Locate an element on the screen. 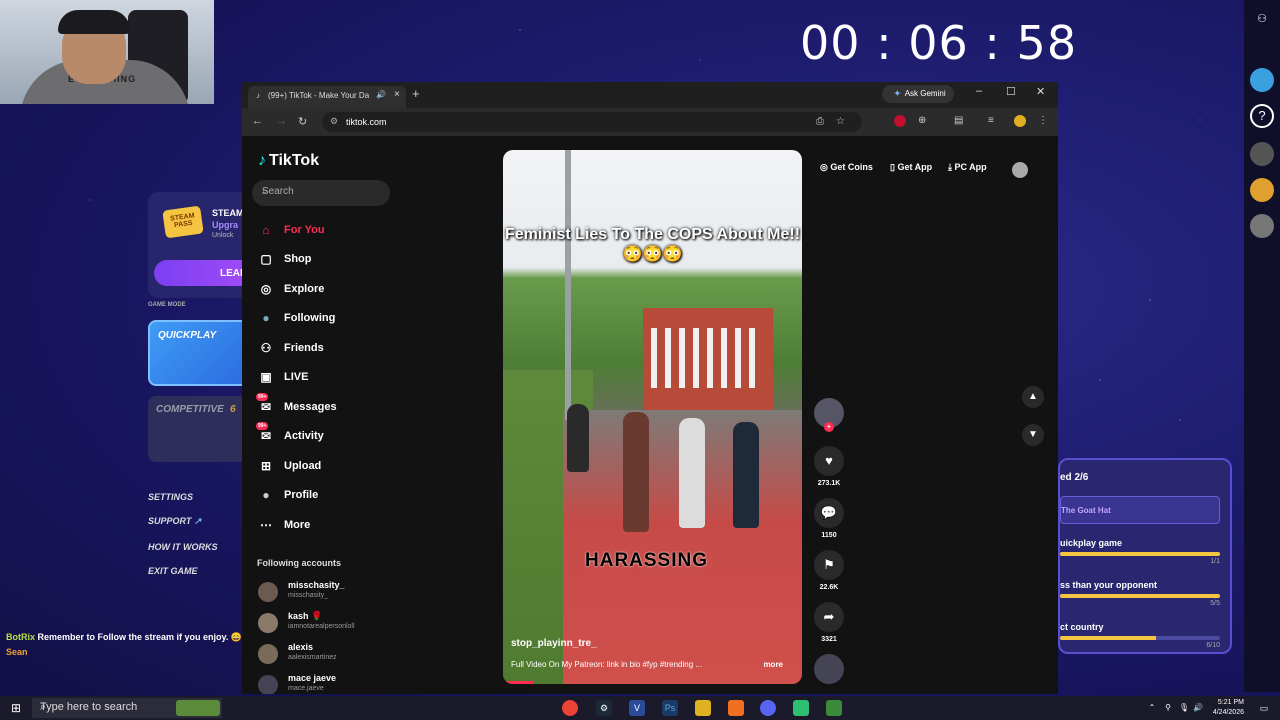 The image size is (1280, 720). nav-explore: ◎ Explore is located at coordinates (358, 291).